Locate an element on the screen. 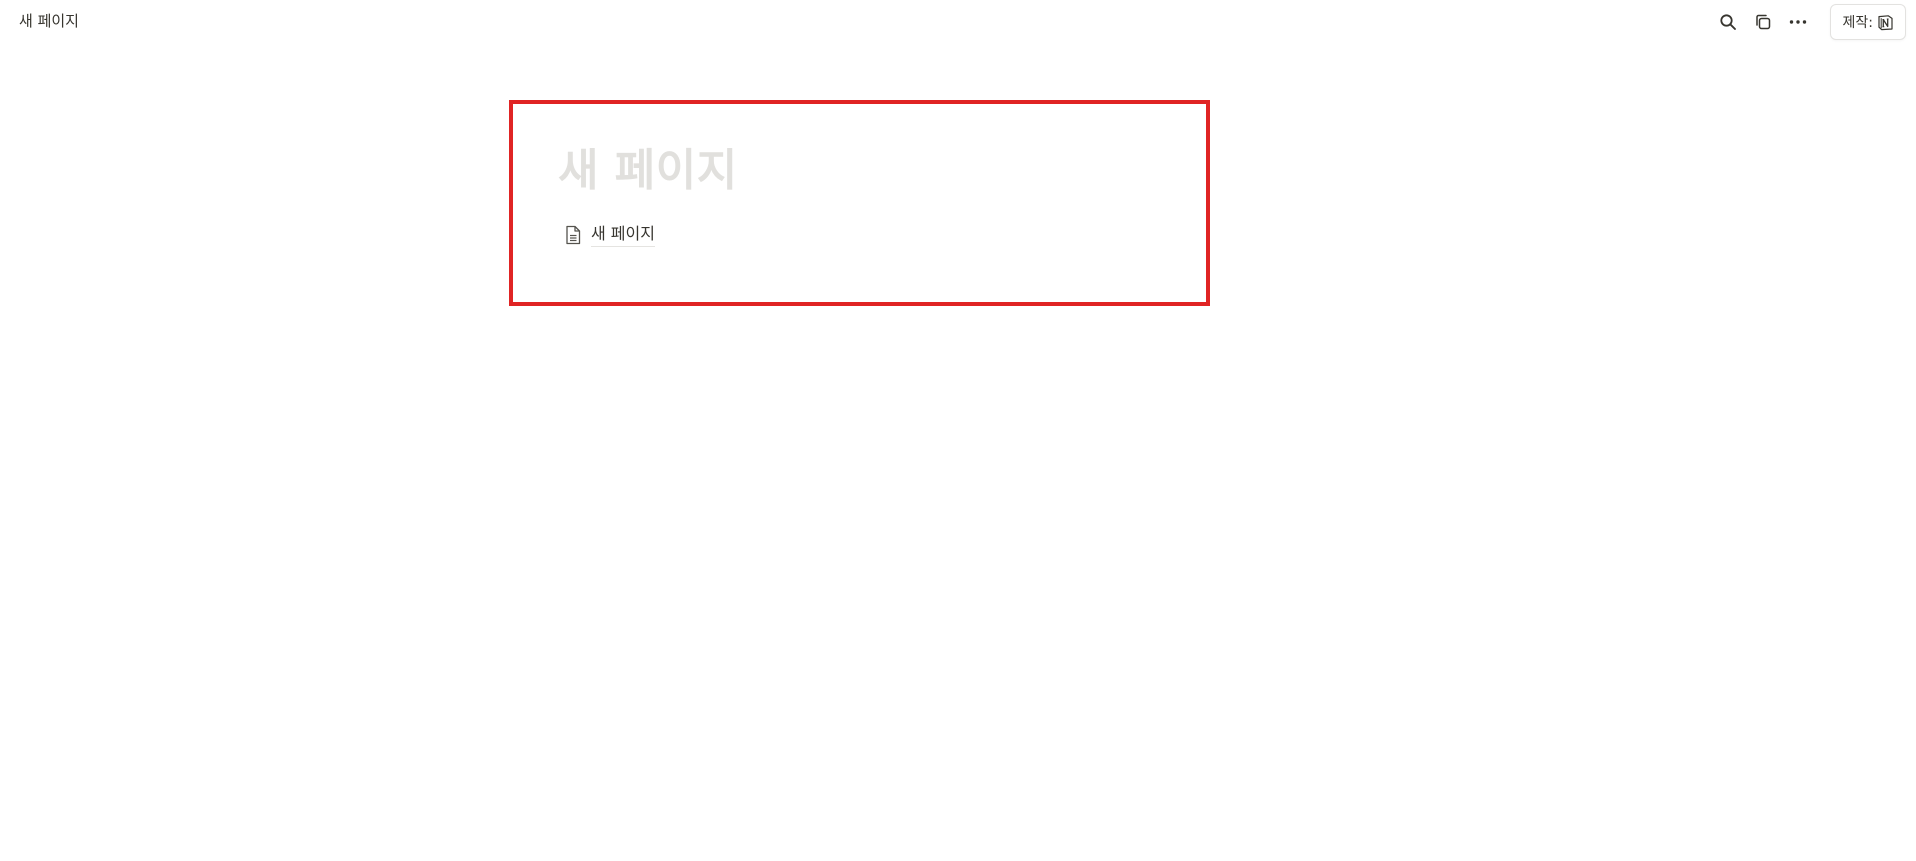  page-title: 새 페이지 is located at coordinates (648, 171).